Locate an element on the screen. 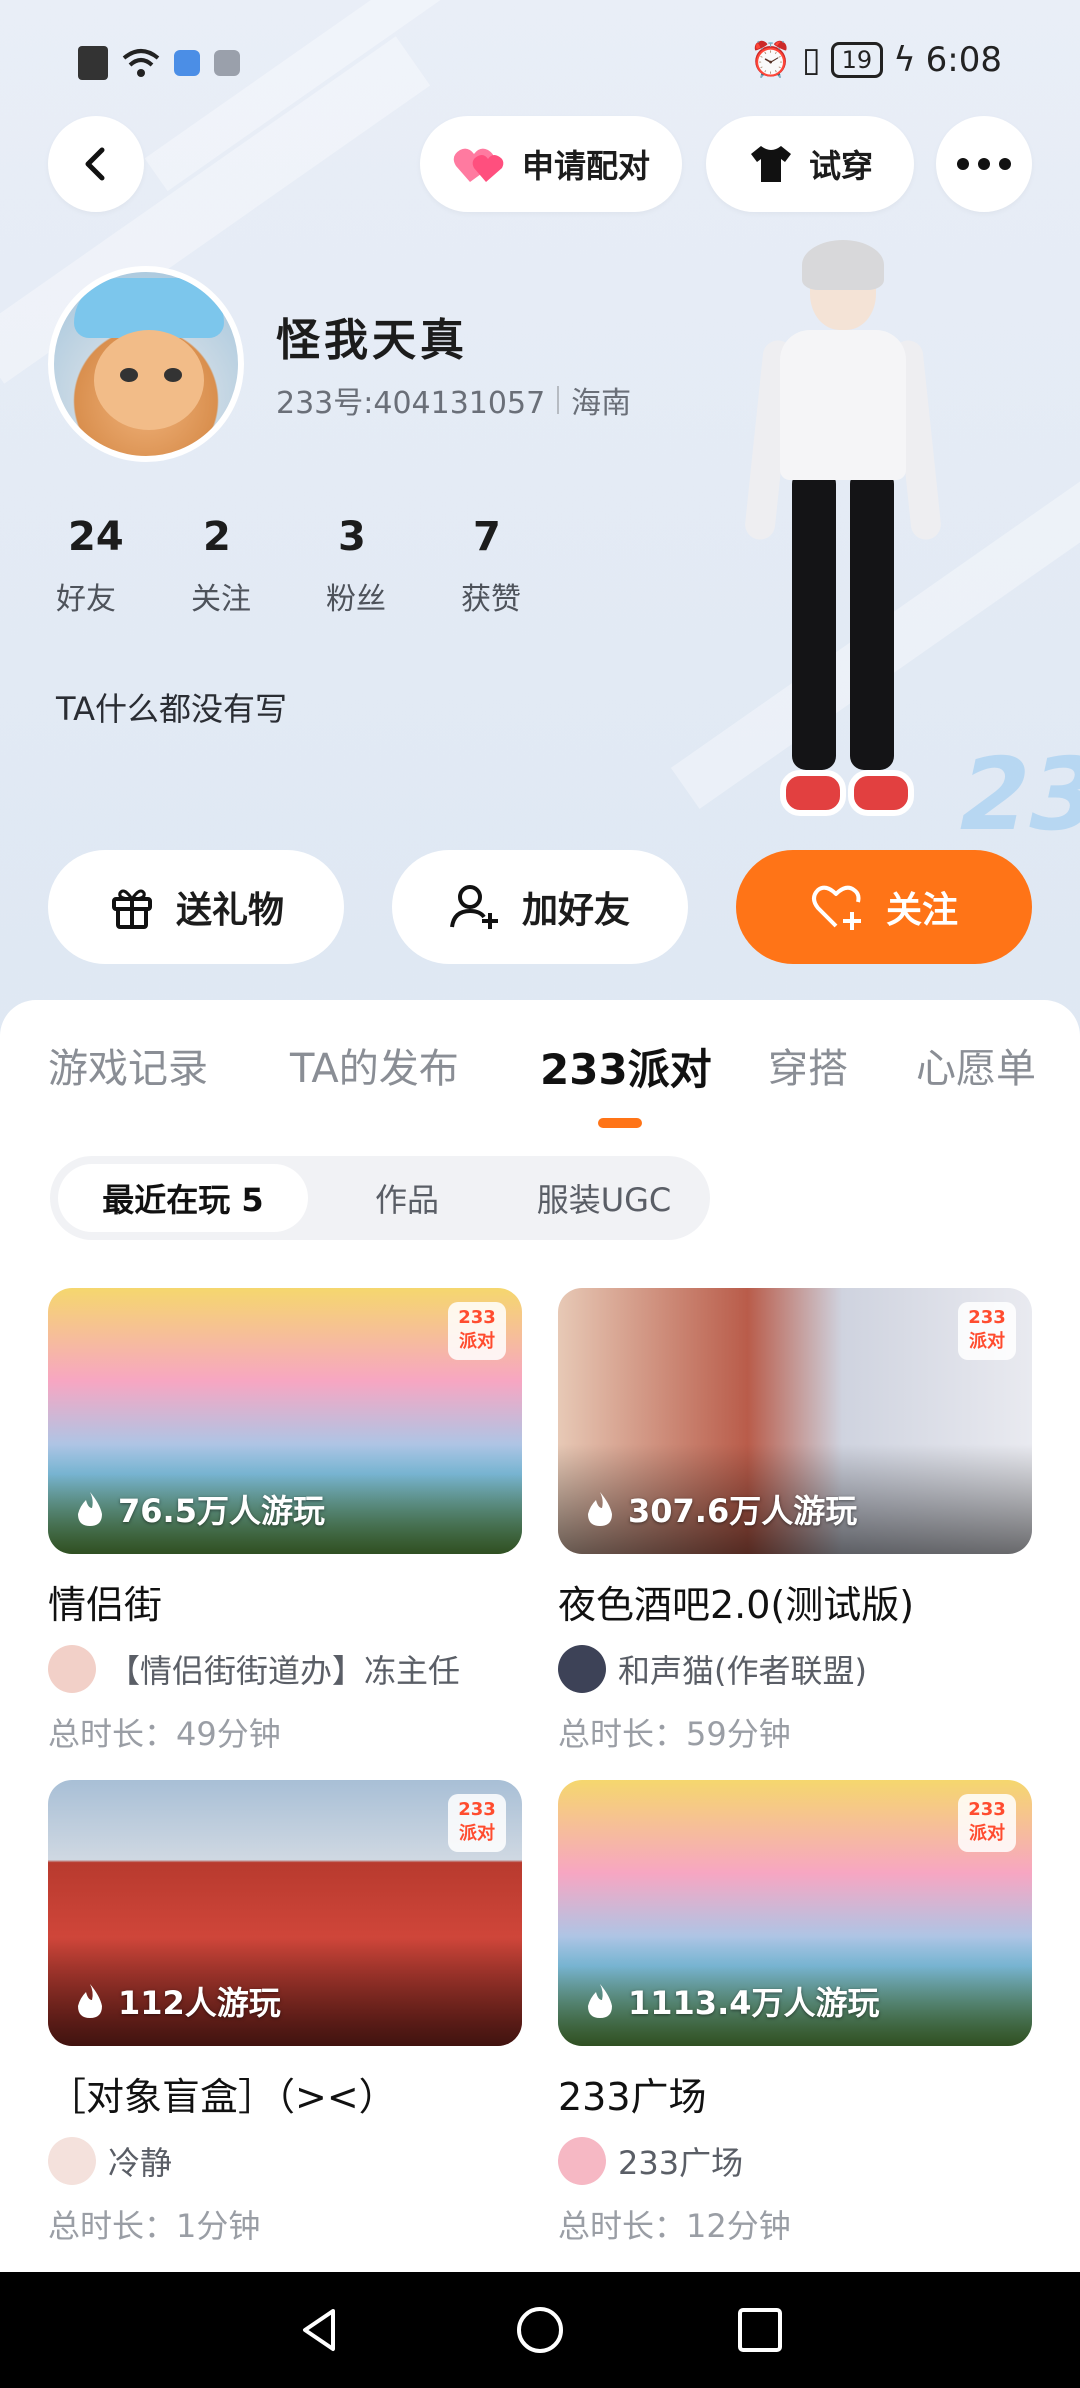  game-thumbnail: 233 派对 76.5万人游玩 is located at coordinates (285, 1421).